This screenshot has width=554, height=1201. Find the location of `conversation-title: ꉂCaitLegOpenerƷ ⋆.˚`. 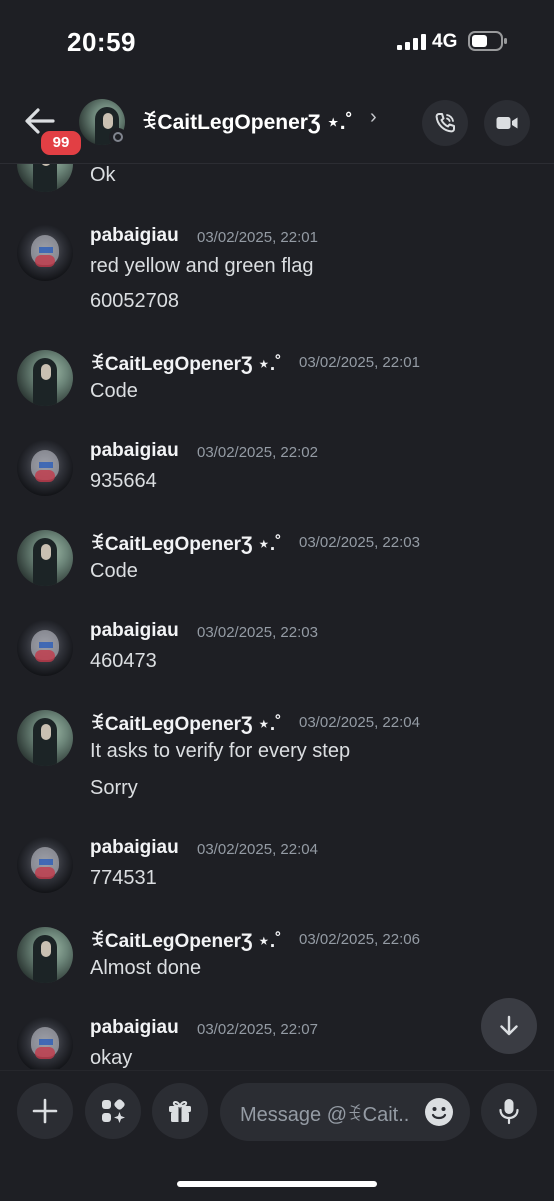

conversation-title: ꉂCaitLegOpenerƷ ⋆.˚ is located at coordinates (247, 121).